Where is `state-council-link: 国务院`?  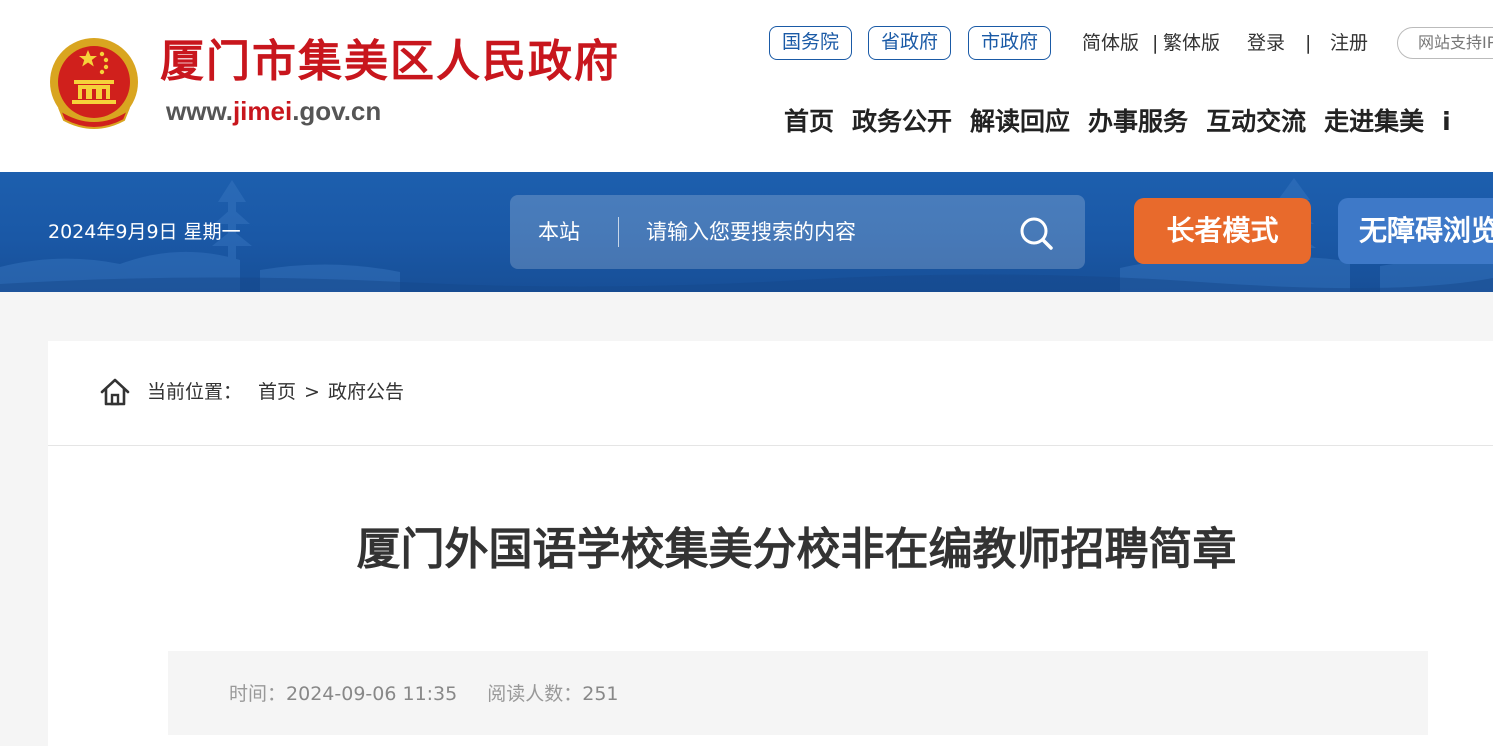
state-council-link: 国务院 is located at coordinates (811, 43).